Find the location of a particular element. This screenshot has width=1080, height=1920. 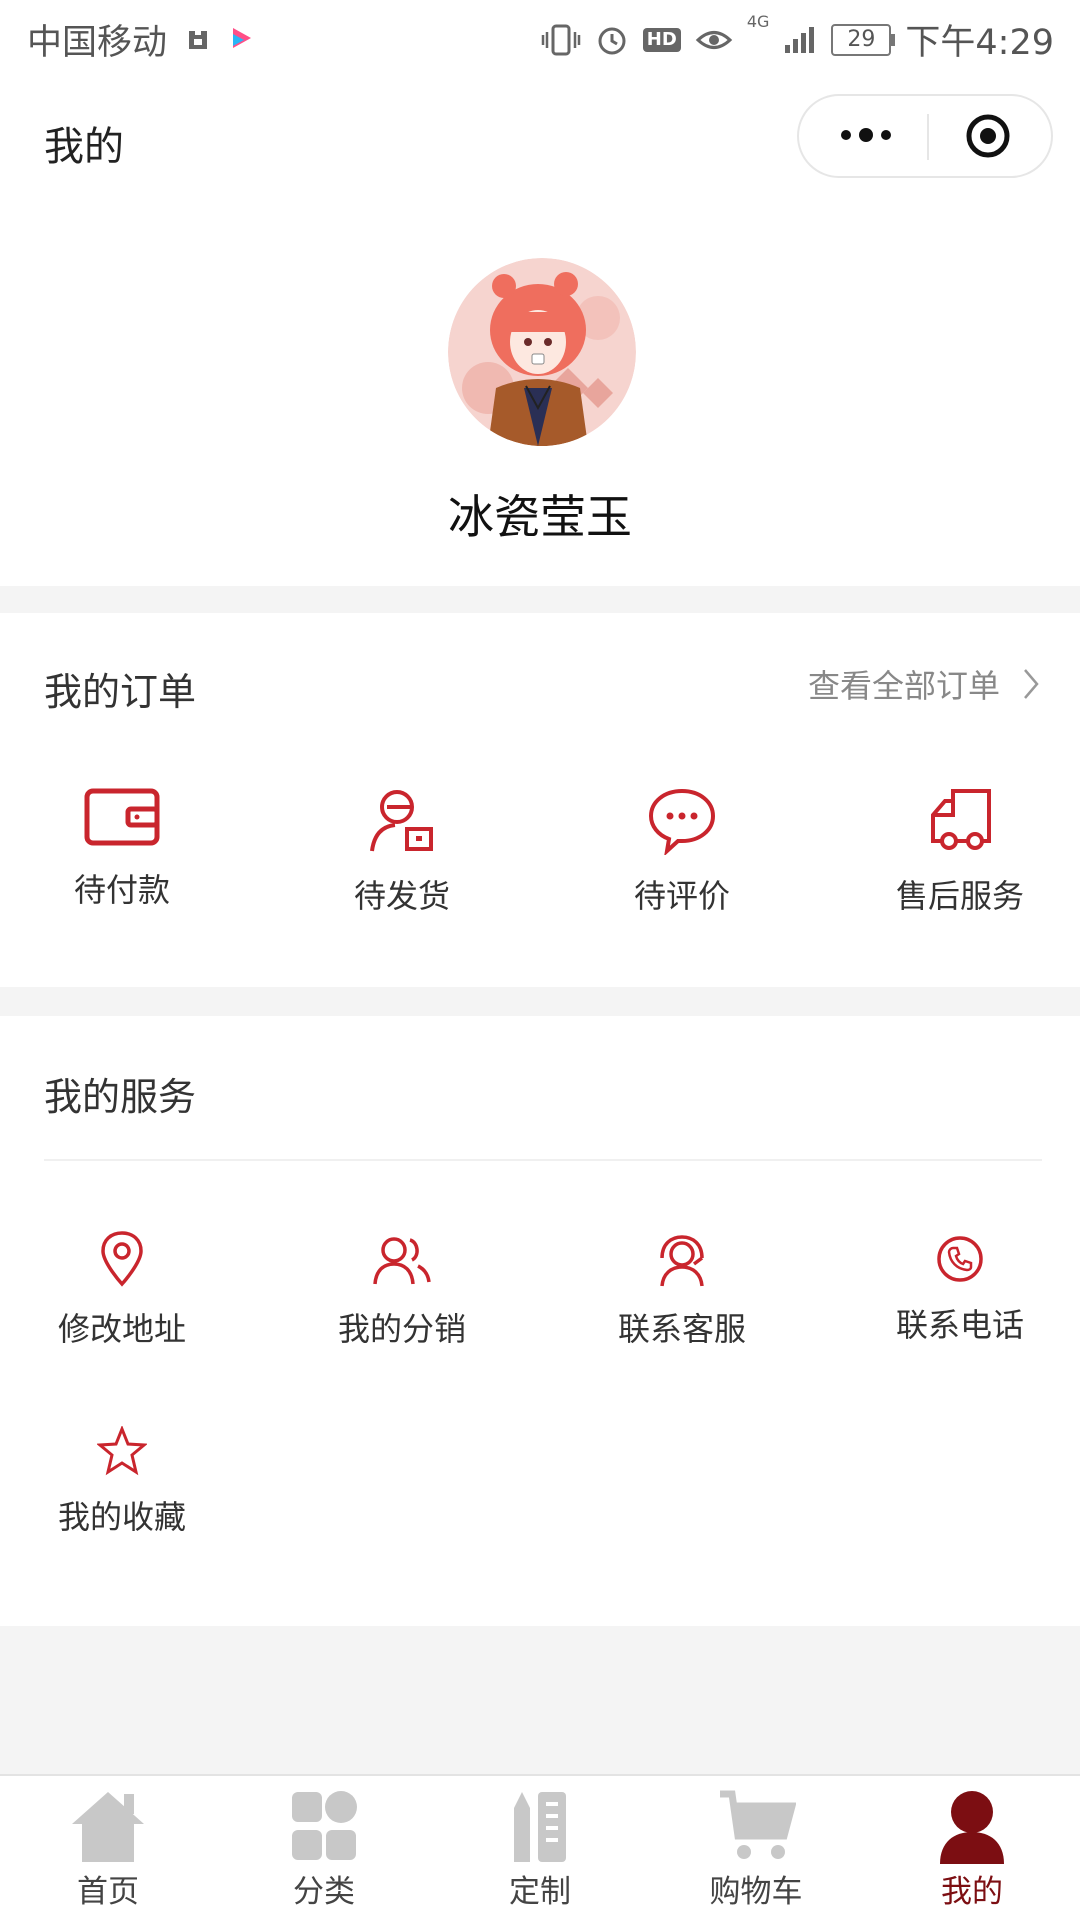

username: 冰瓷莹玉 is located at coordinates (540, 517).